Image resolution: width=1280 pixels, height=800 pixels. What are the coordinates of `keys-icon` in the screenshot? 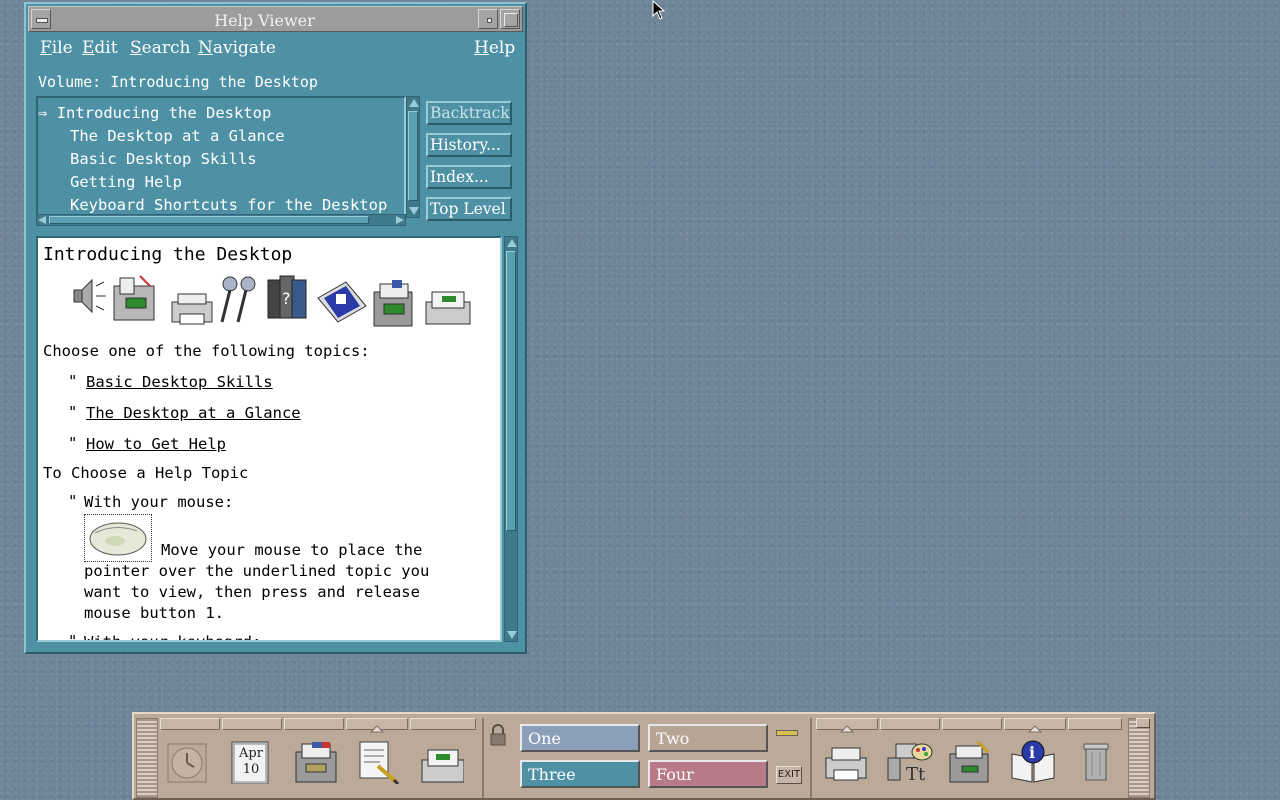 It's located at (238, 299).